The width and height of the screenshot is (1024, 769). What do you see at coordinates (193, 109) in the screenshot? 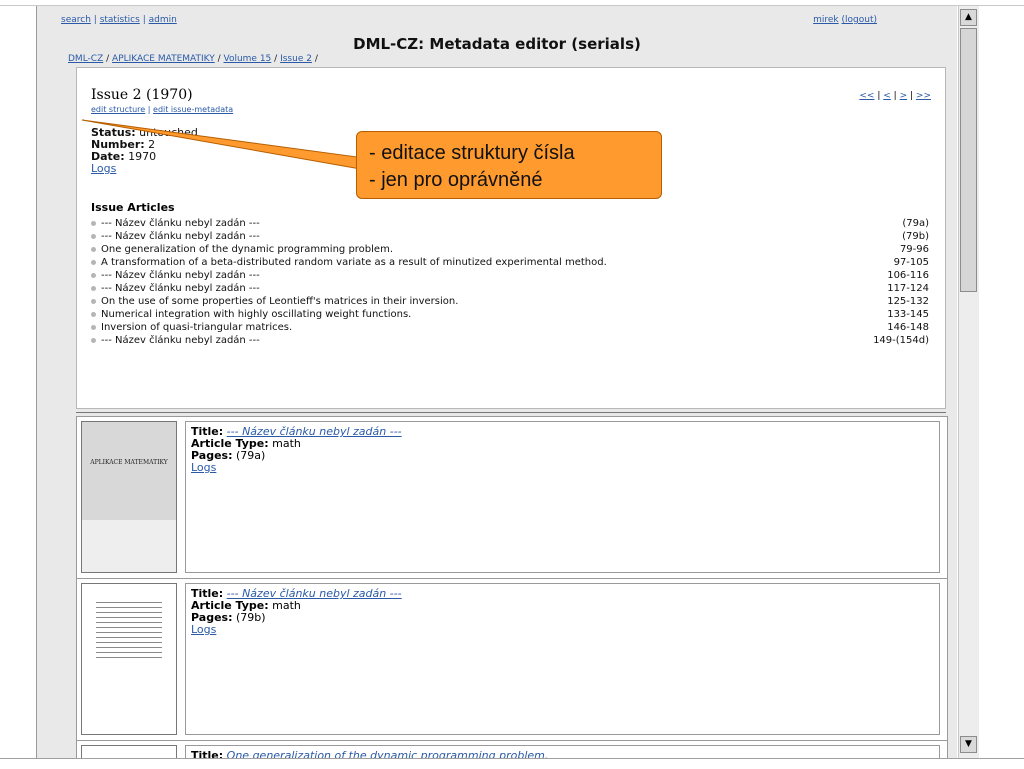
I see `edit-issue-metadata-link: edit issue-metadata` at bounding box center [193, 109].